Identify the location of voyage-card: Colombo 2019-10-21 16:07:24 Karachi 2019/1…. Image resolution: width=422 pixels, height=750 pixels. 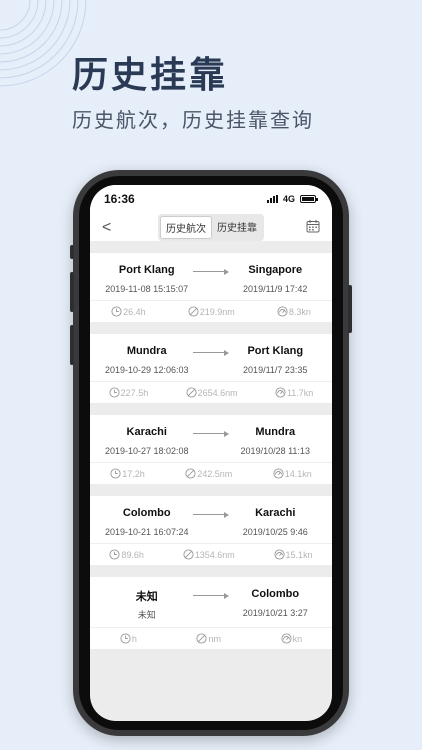
(211, 530).